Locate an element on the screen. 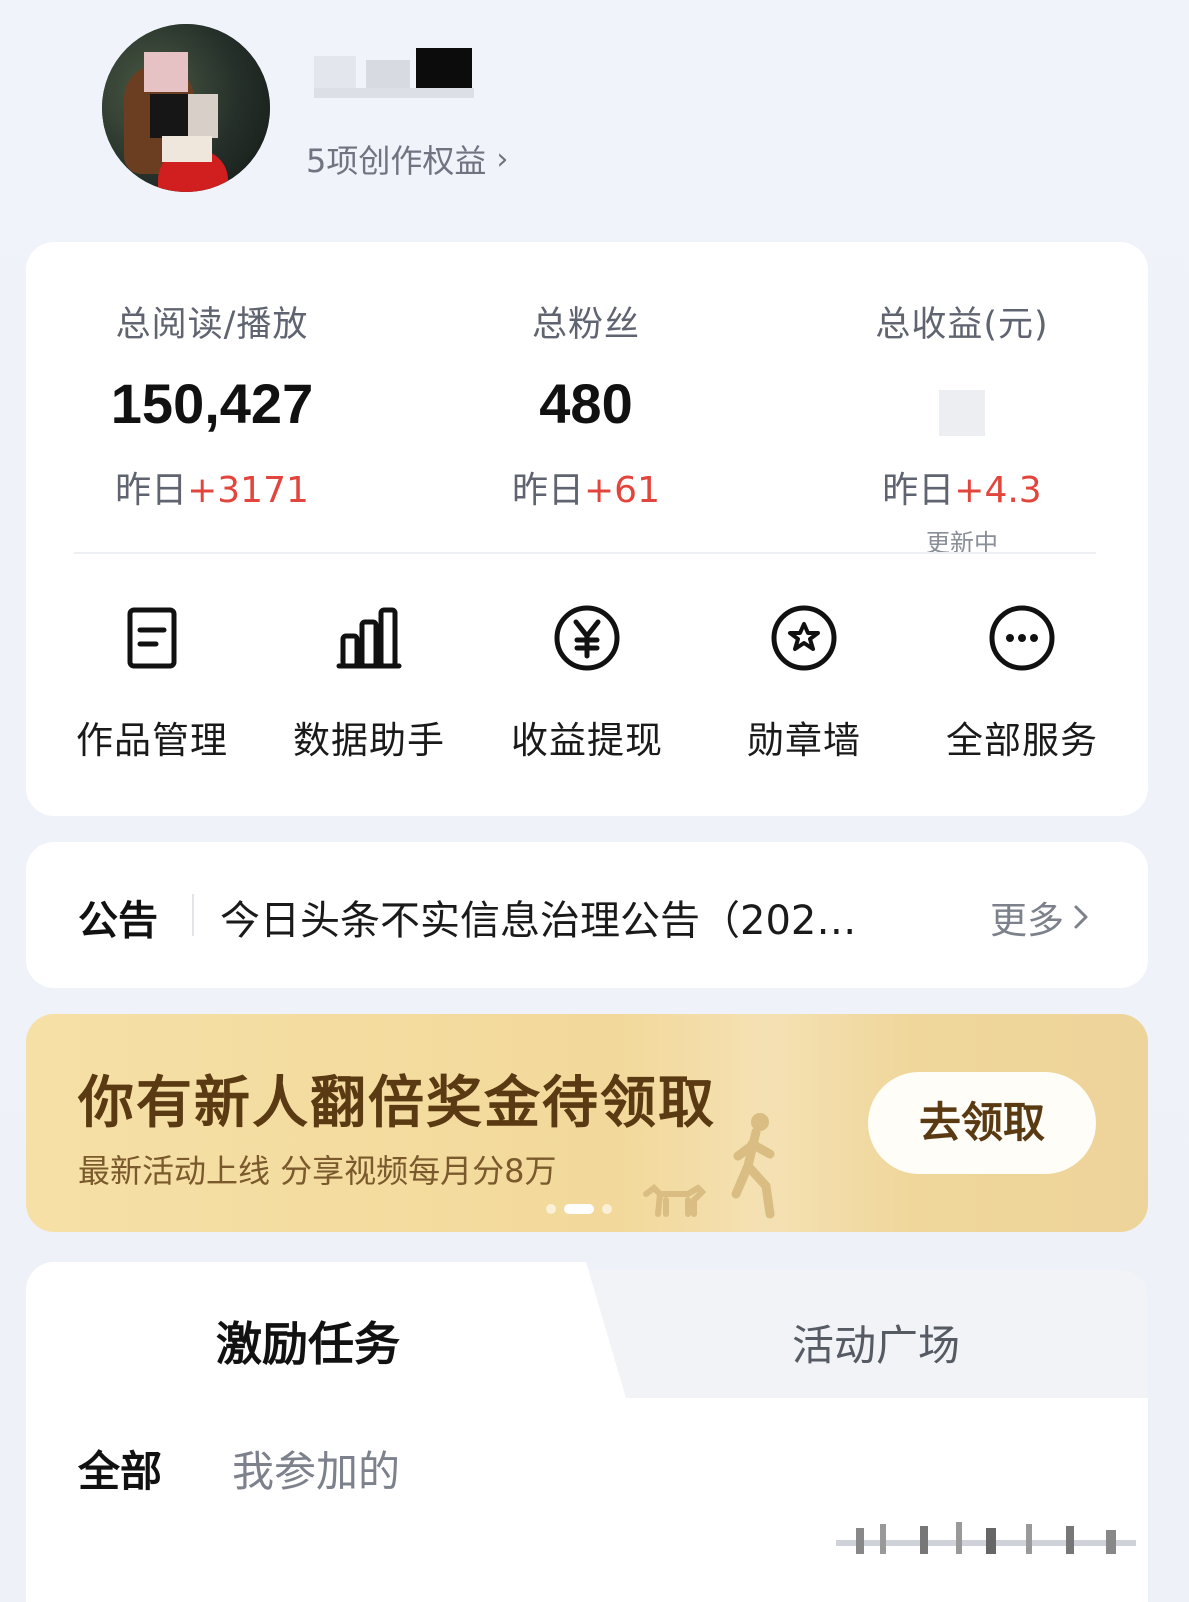 The height and width of the screenshot is (1602, 1189). tool-label: 数据助手 is located at coordinates (369, 740).